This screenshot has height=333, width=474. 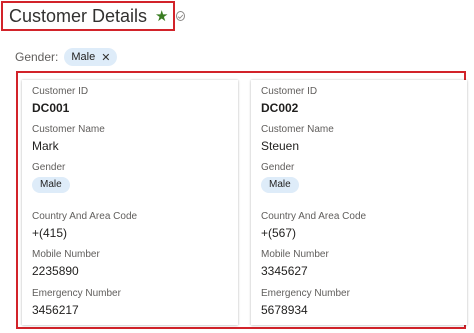 What do you see at coordinates (105, 57) in the screenshot?
I see `close-icon: ✕` at bounding box center [105, 57].